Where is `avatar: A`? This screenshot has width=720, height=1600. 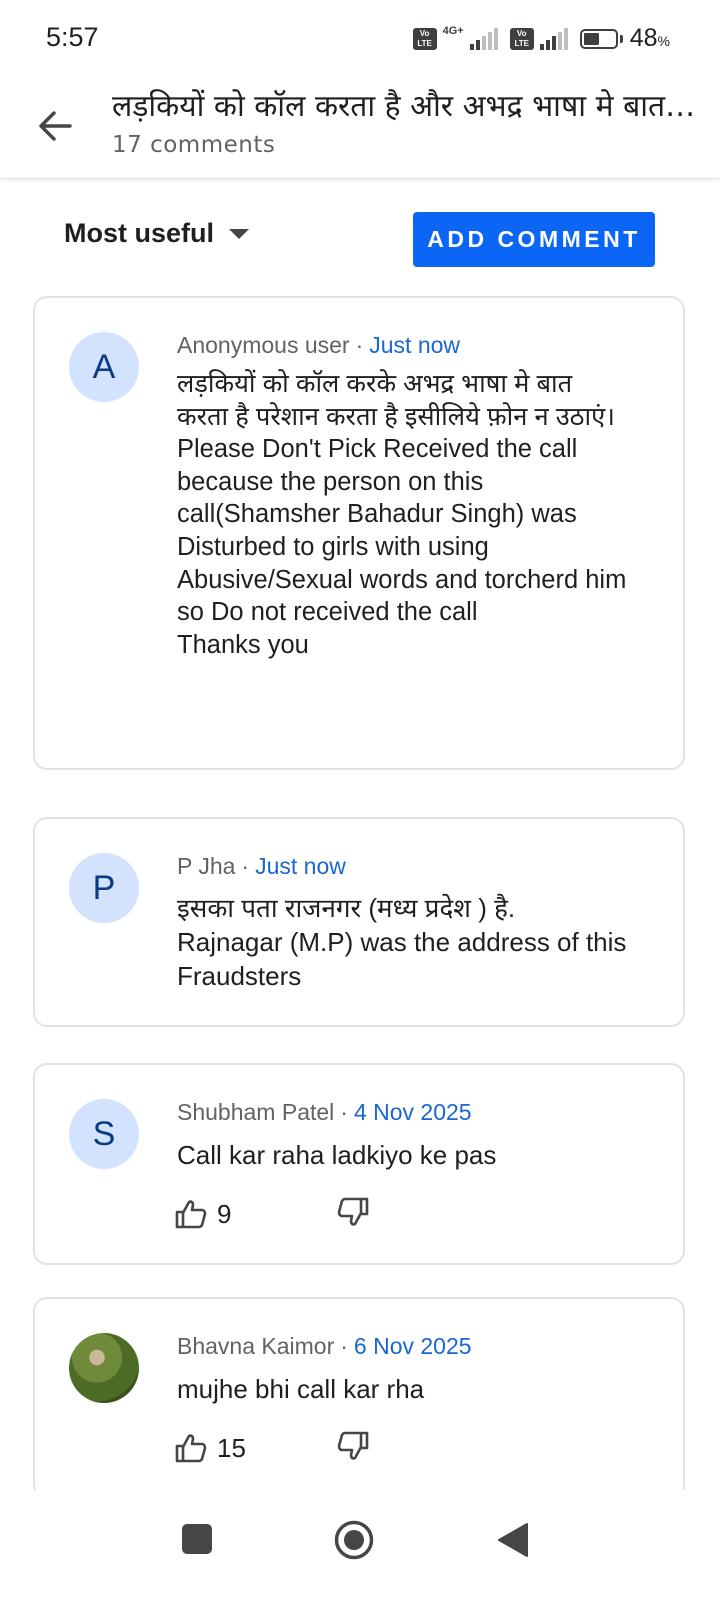
avatar: A is located at coordinates (104, 367).